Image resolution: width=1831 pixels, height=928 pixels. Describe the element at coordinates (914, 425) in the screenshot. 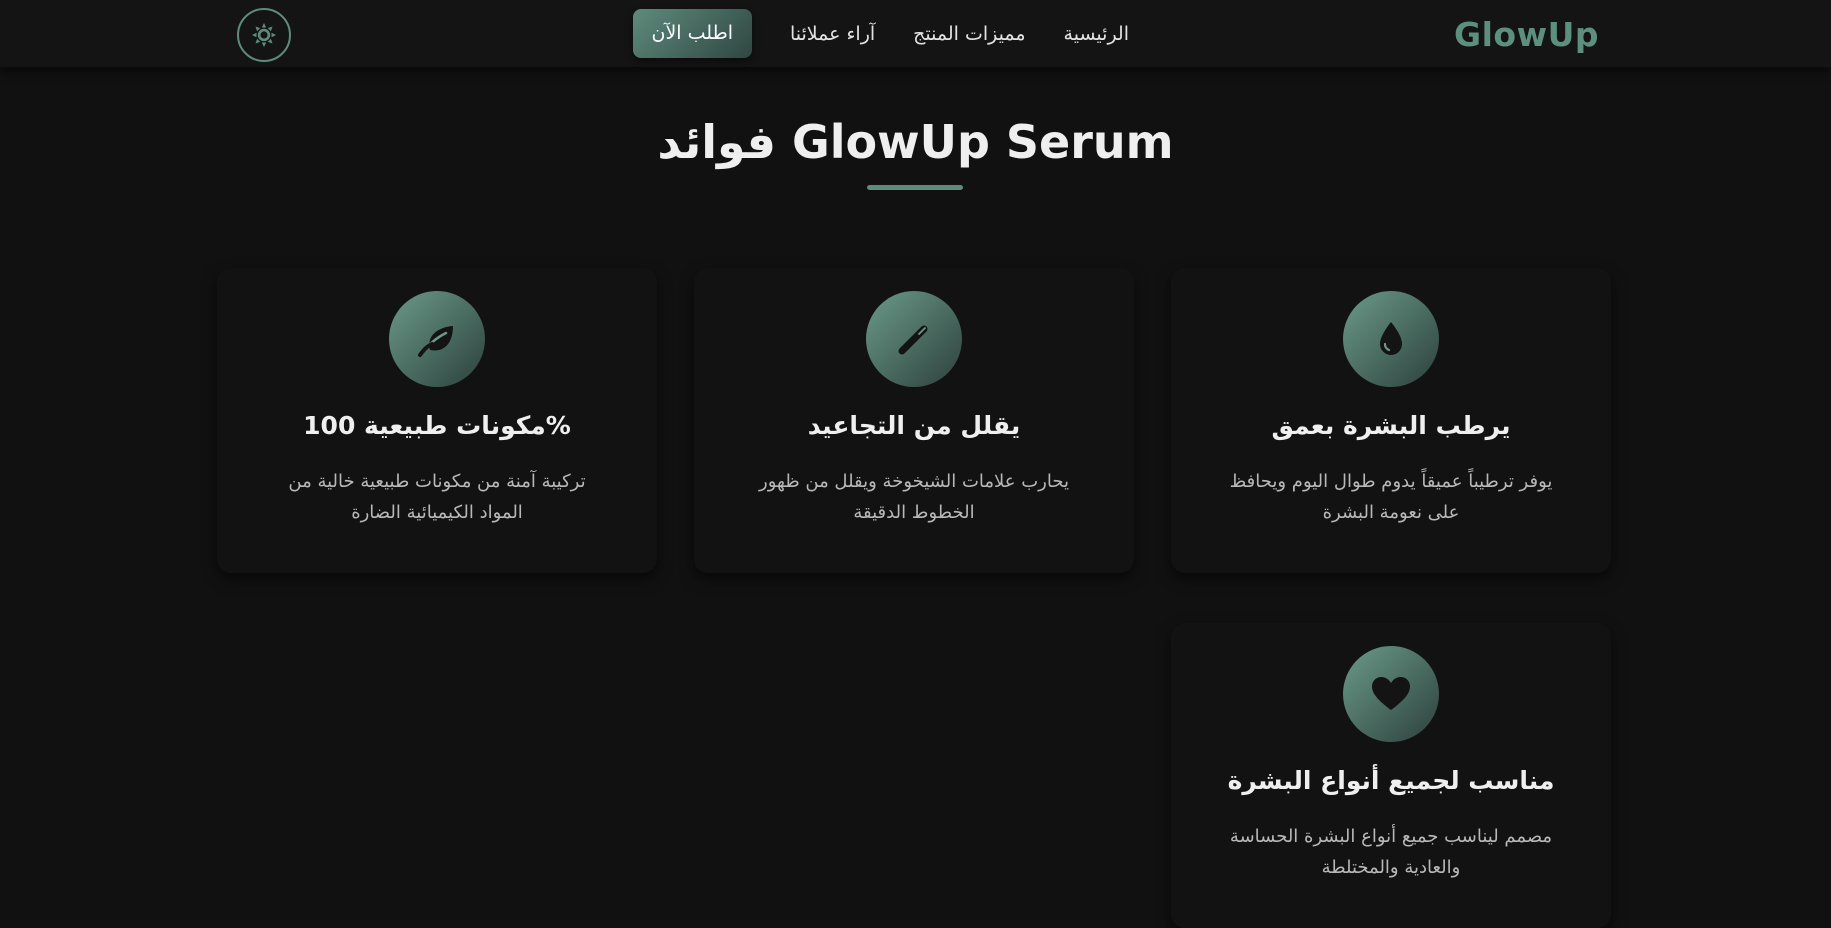

I see `feature-title: يقلل من التجاعيد` at that location.